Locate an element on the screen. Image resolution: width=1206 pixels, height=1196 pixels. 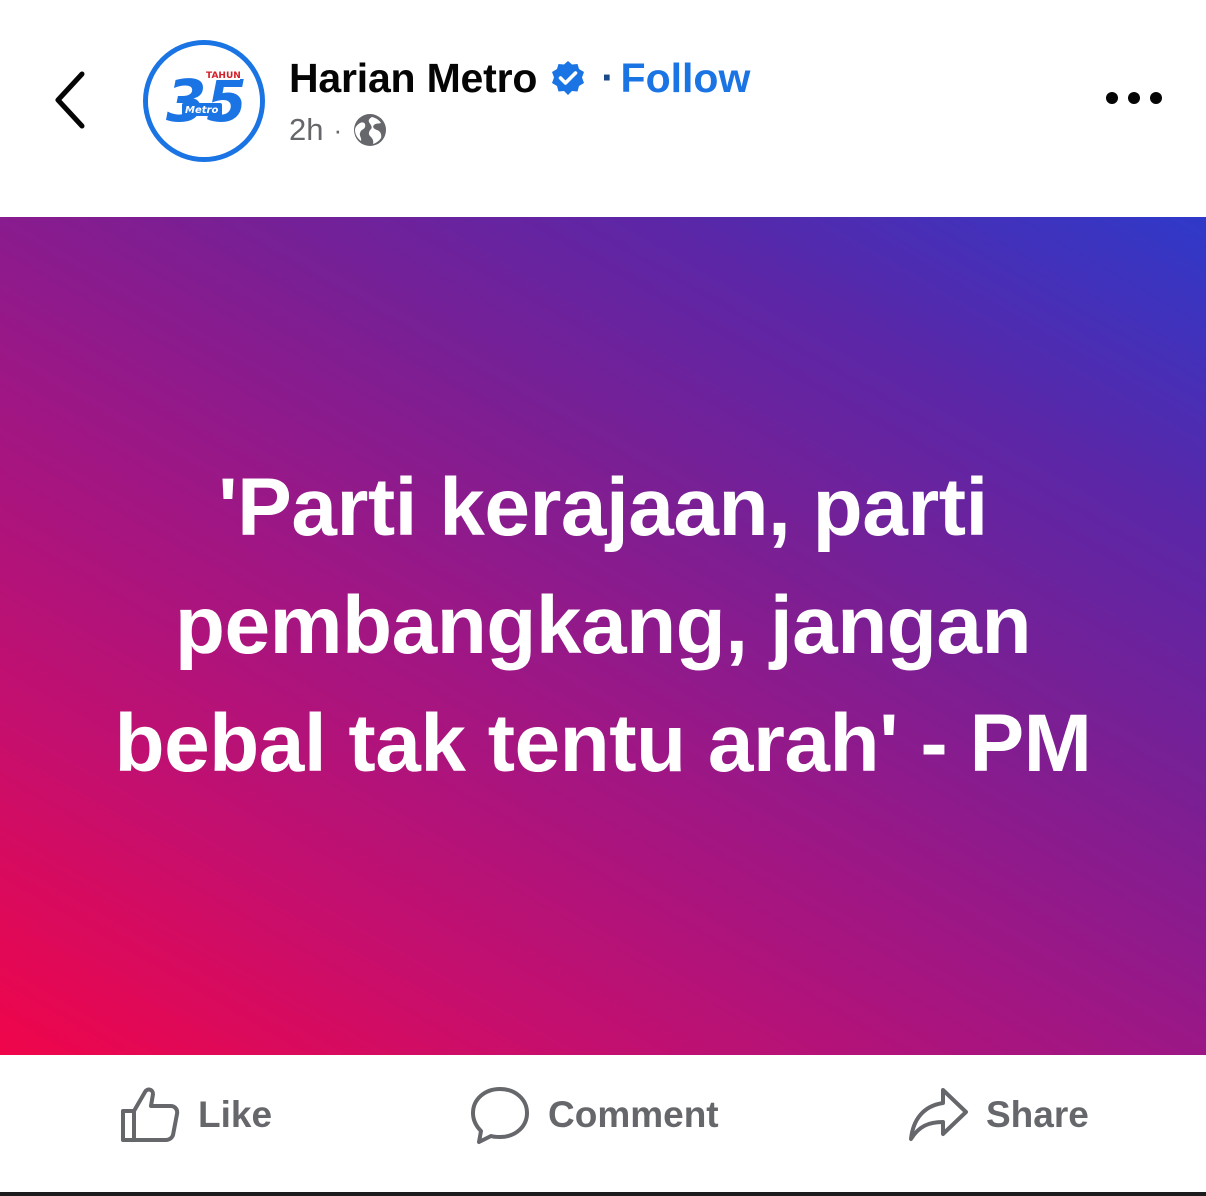
verified-badge-icon is located at coordinates (568, 78).